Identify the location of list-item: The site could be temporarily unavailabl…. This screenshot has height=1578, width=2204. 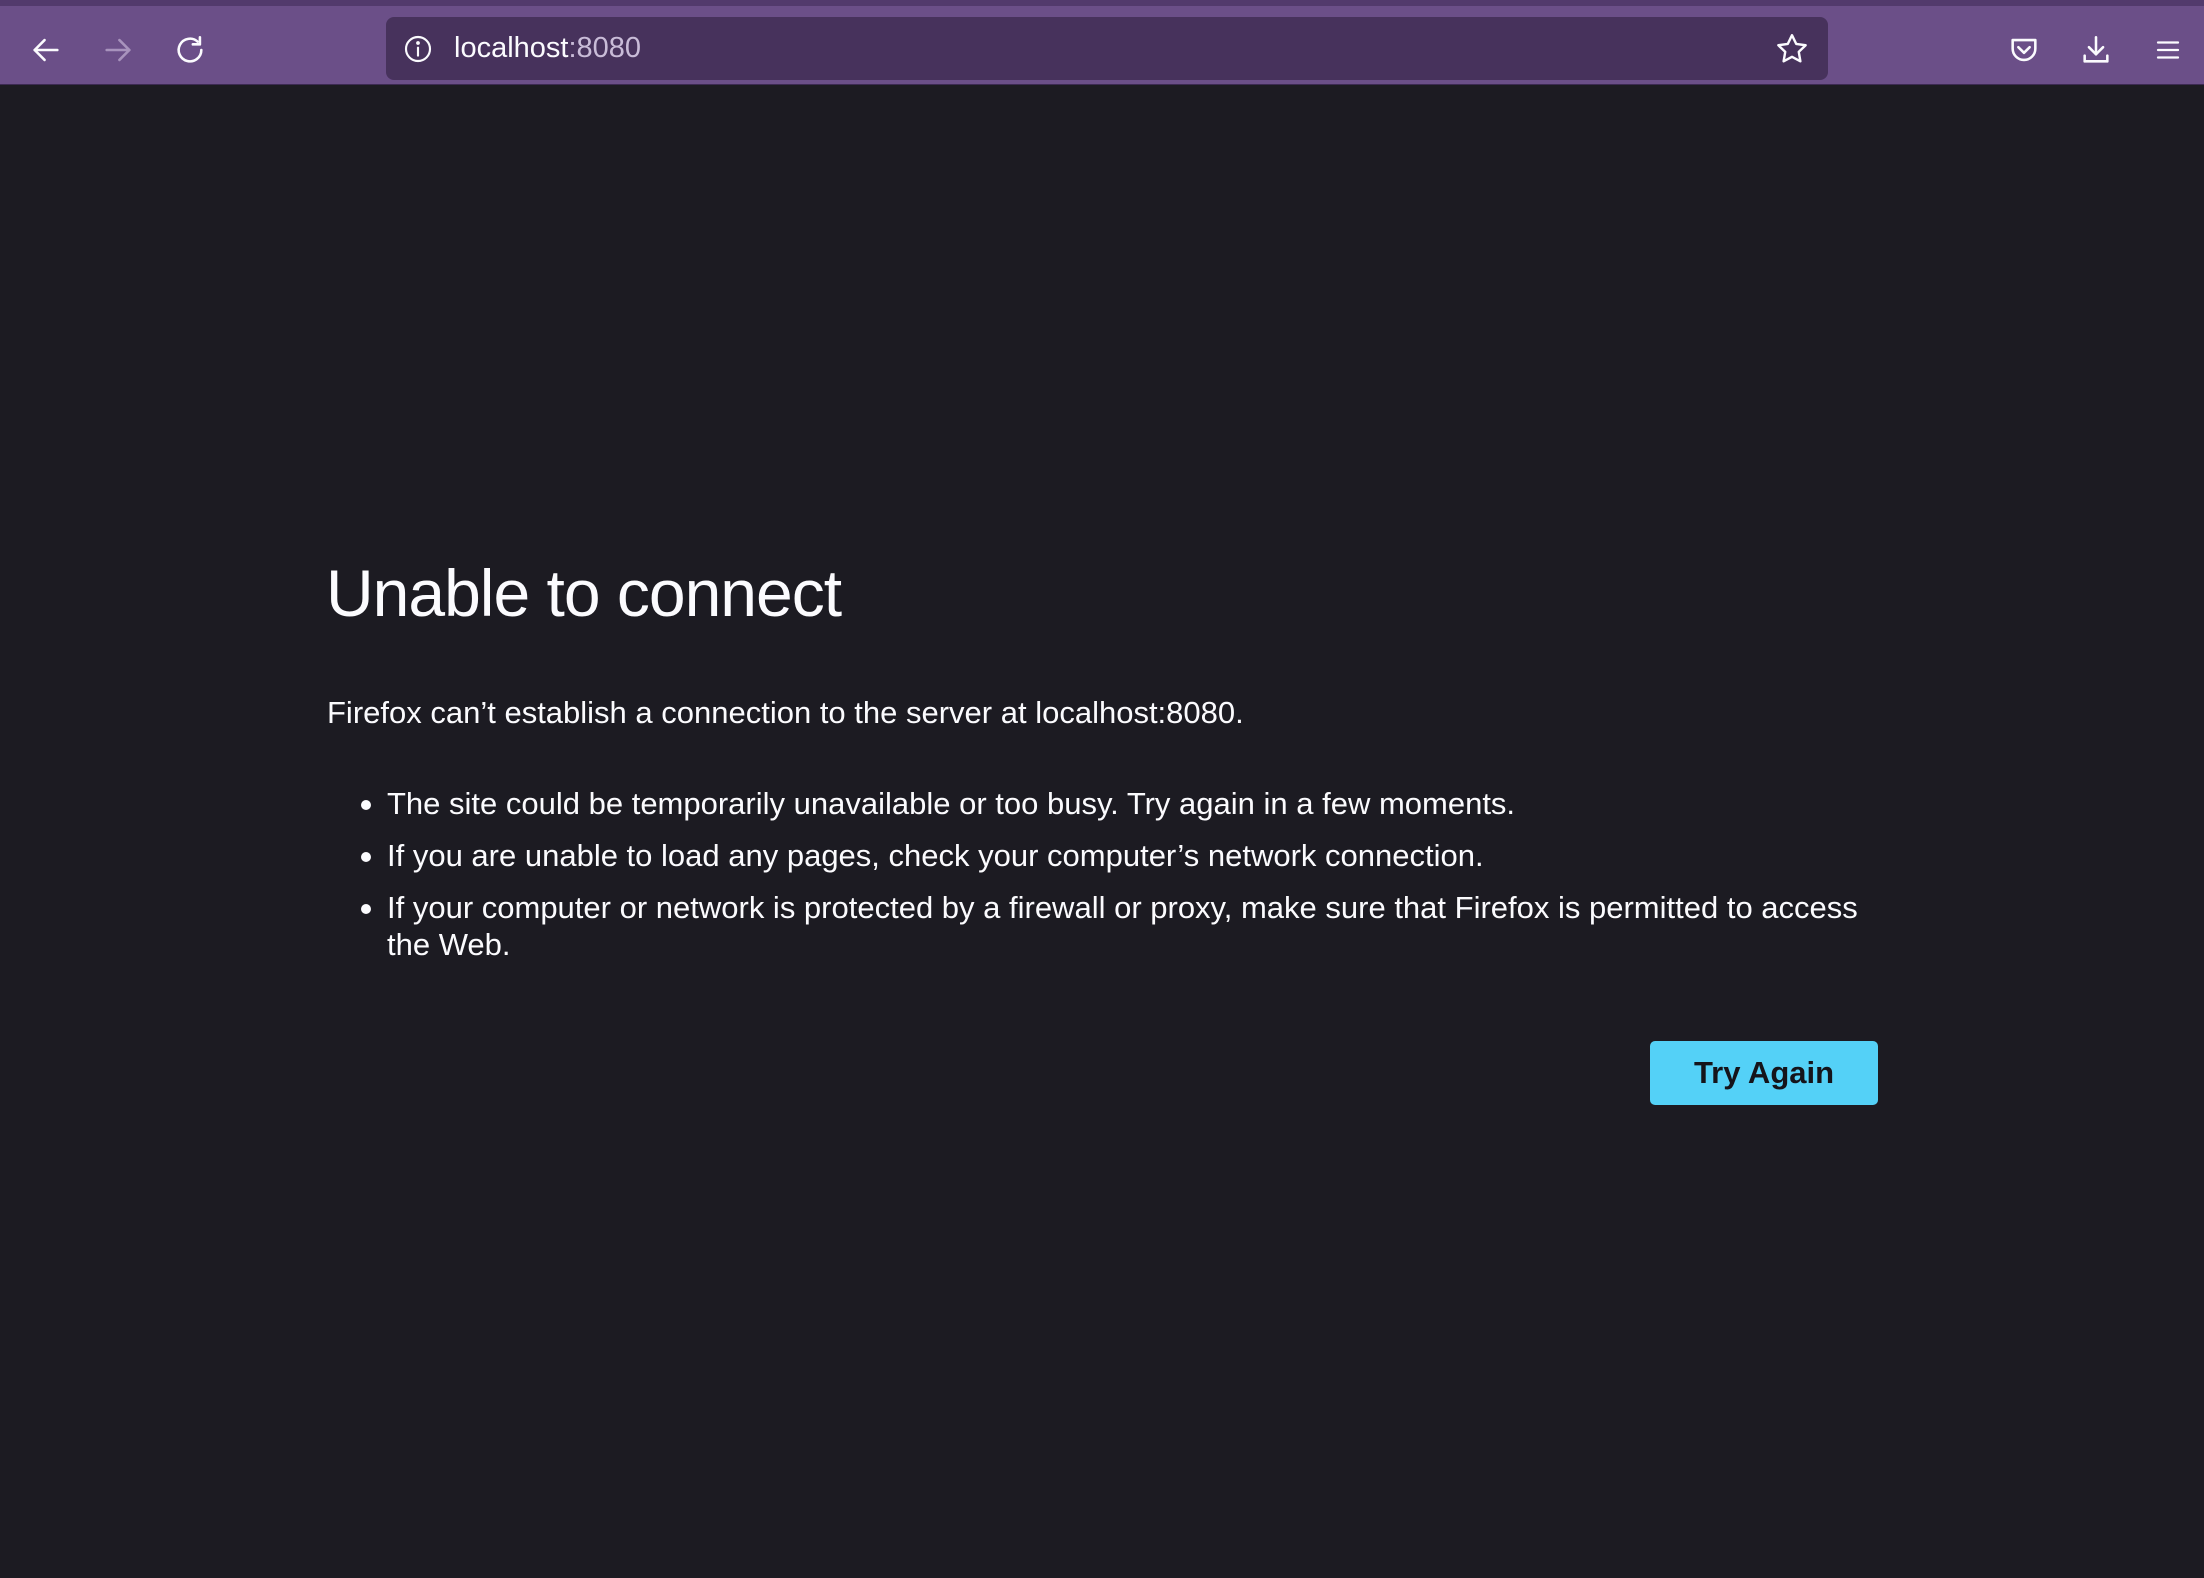
(1102, 803).